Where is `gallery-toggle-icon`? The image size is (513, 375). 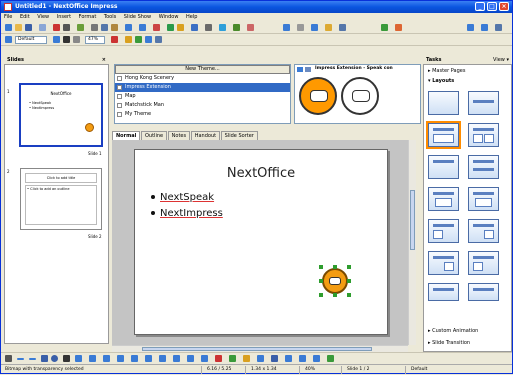 gallery-toggle-icon is located at coordinates (274, 358).